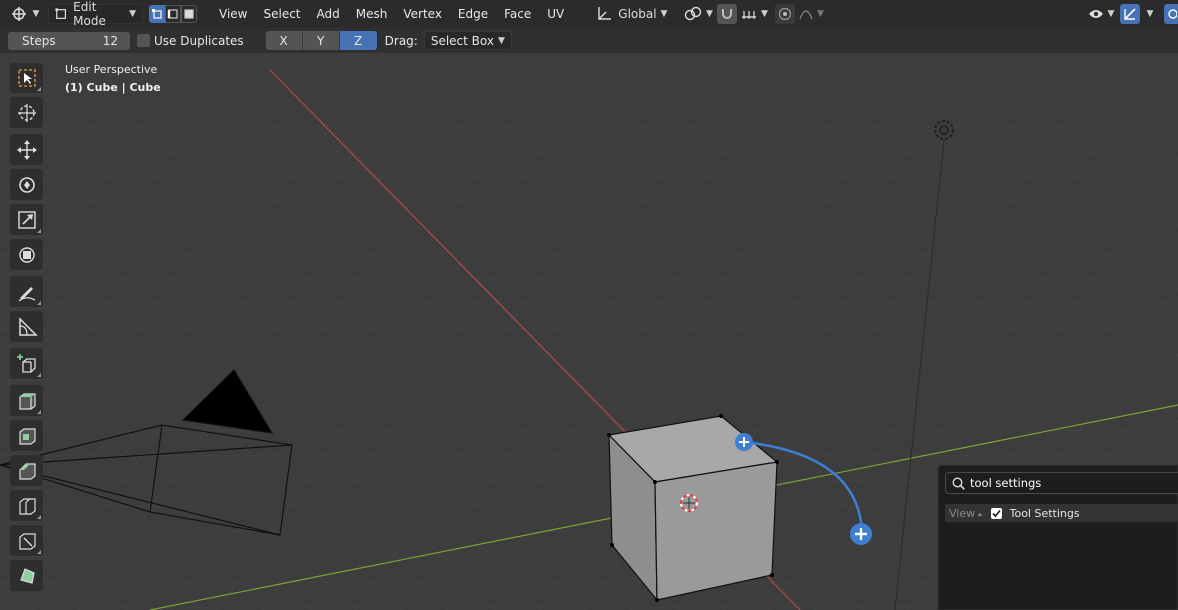  What do you see at coordinates (1171, 14) in the screenshot?
I see `overlay-toggle` at bounding box center [1171, 14].